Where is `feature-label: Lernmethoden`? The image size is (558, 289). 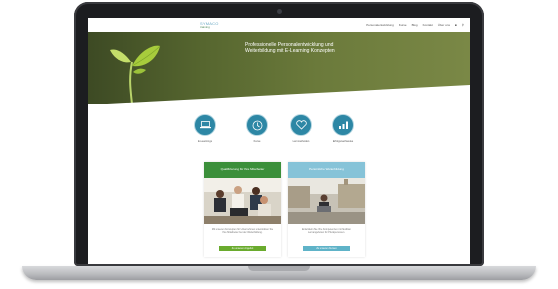
feature-label: Lernmethoden is located at coordinates (301, 141).